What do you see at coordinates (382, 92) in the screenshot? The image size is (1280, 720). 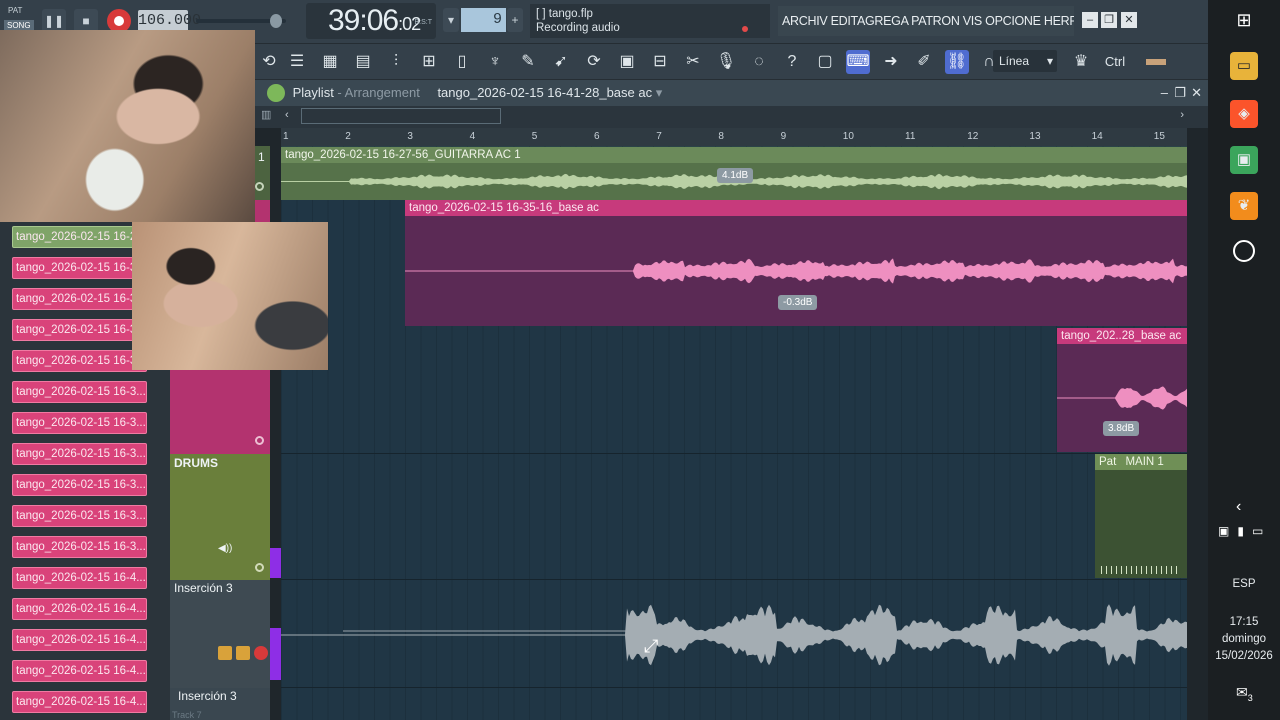 I see `playlist-mode: Arrangement` at bounding box center [382, 92].